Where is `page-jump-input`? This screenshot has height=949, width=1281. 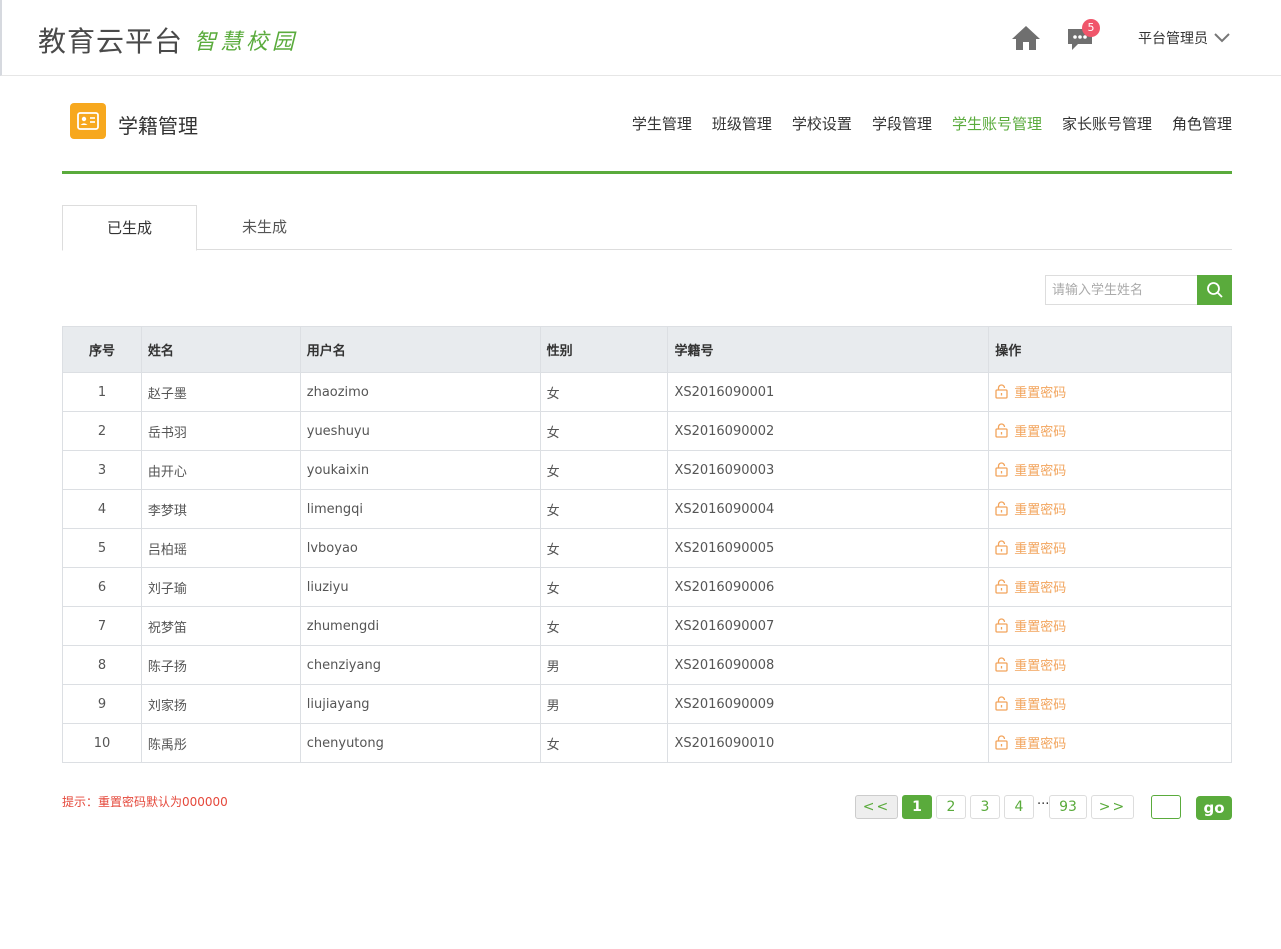
page-jump-input is located at coordinates (1166, 807).